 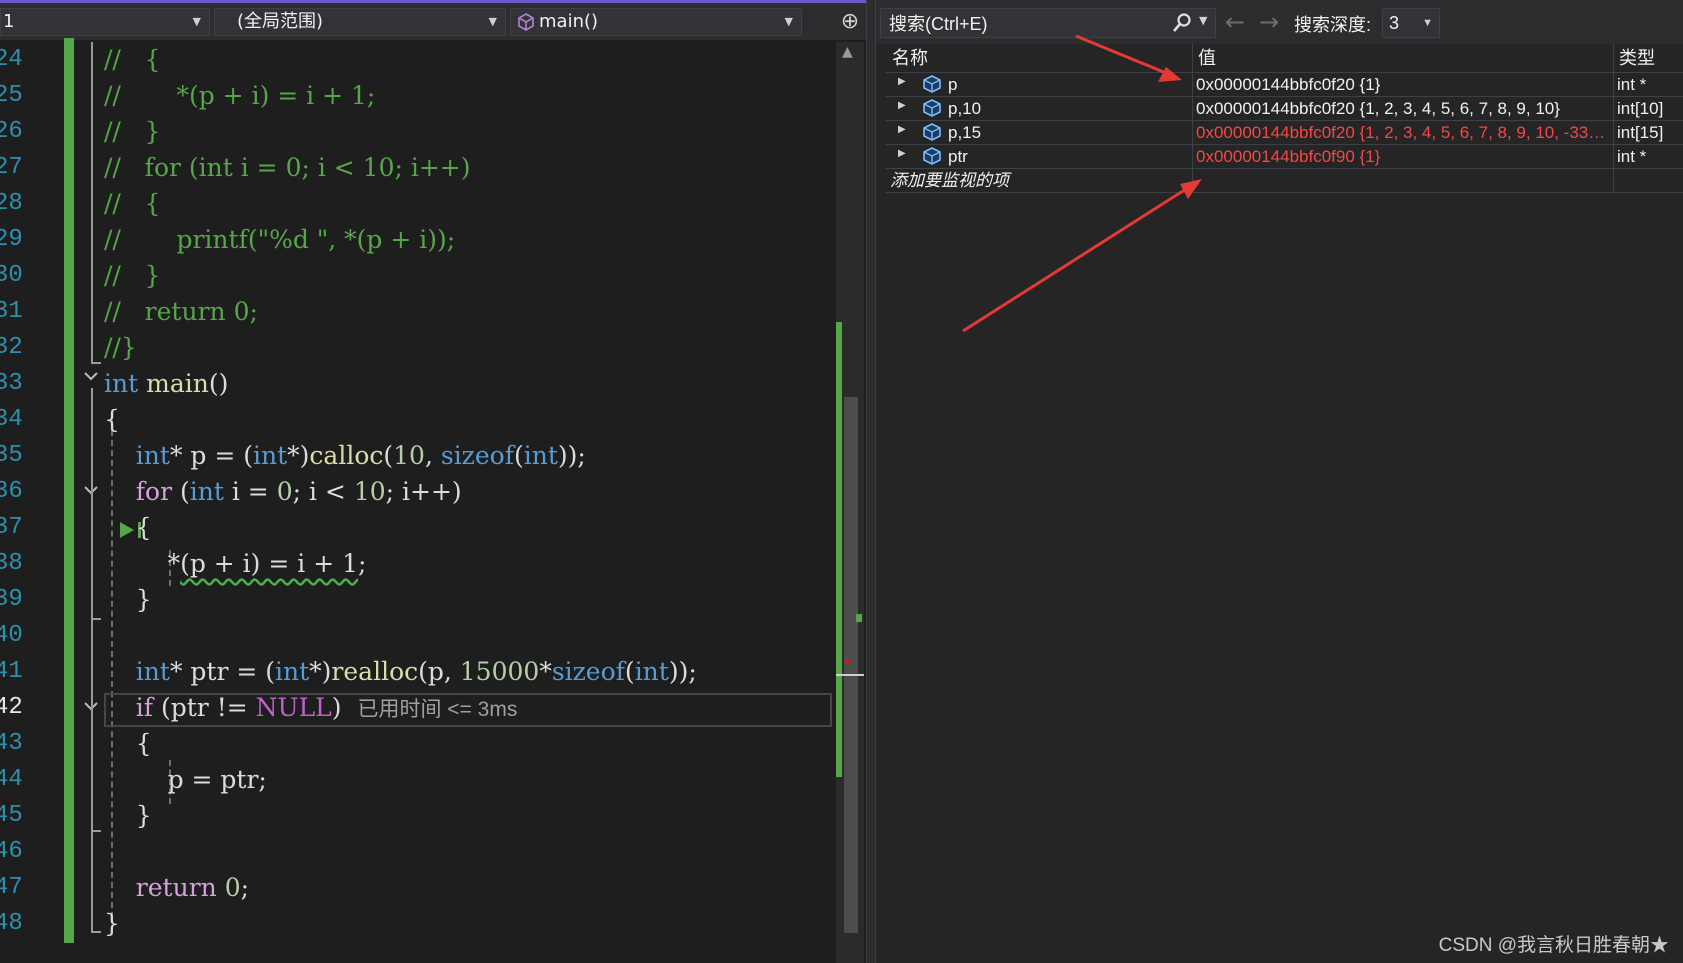 What do you see at coordinates (1014, 24) in the screenshot?
I see `watch-search-input` at bounding box center [1014, 24].